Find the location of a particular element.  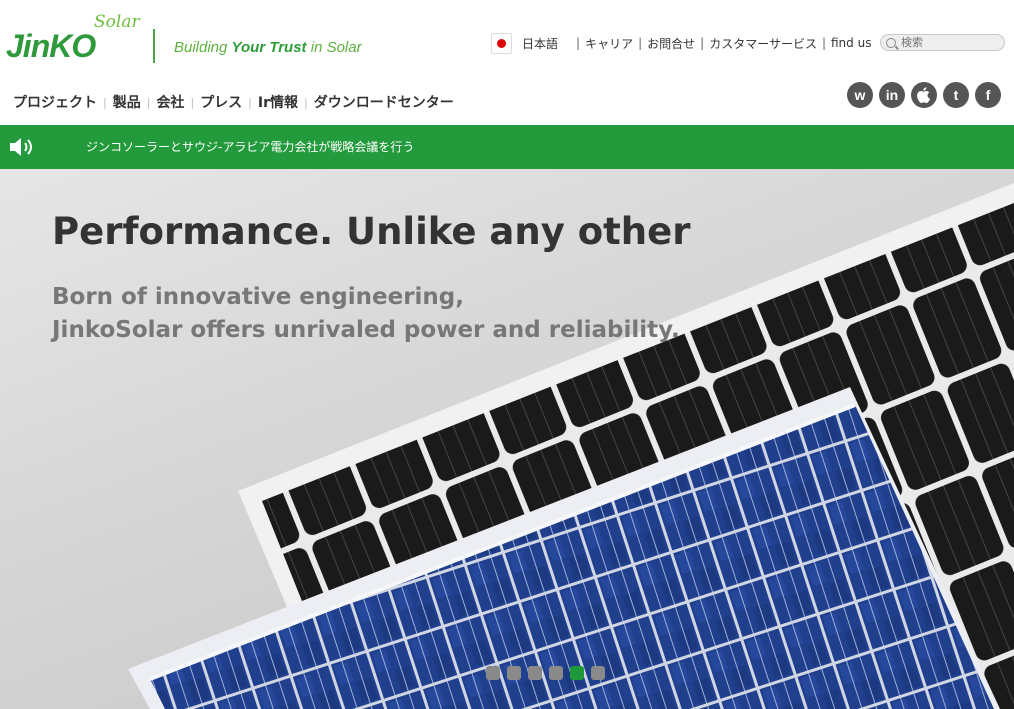

slider-pagination is located at coordinates (549, 673).